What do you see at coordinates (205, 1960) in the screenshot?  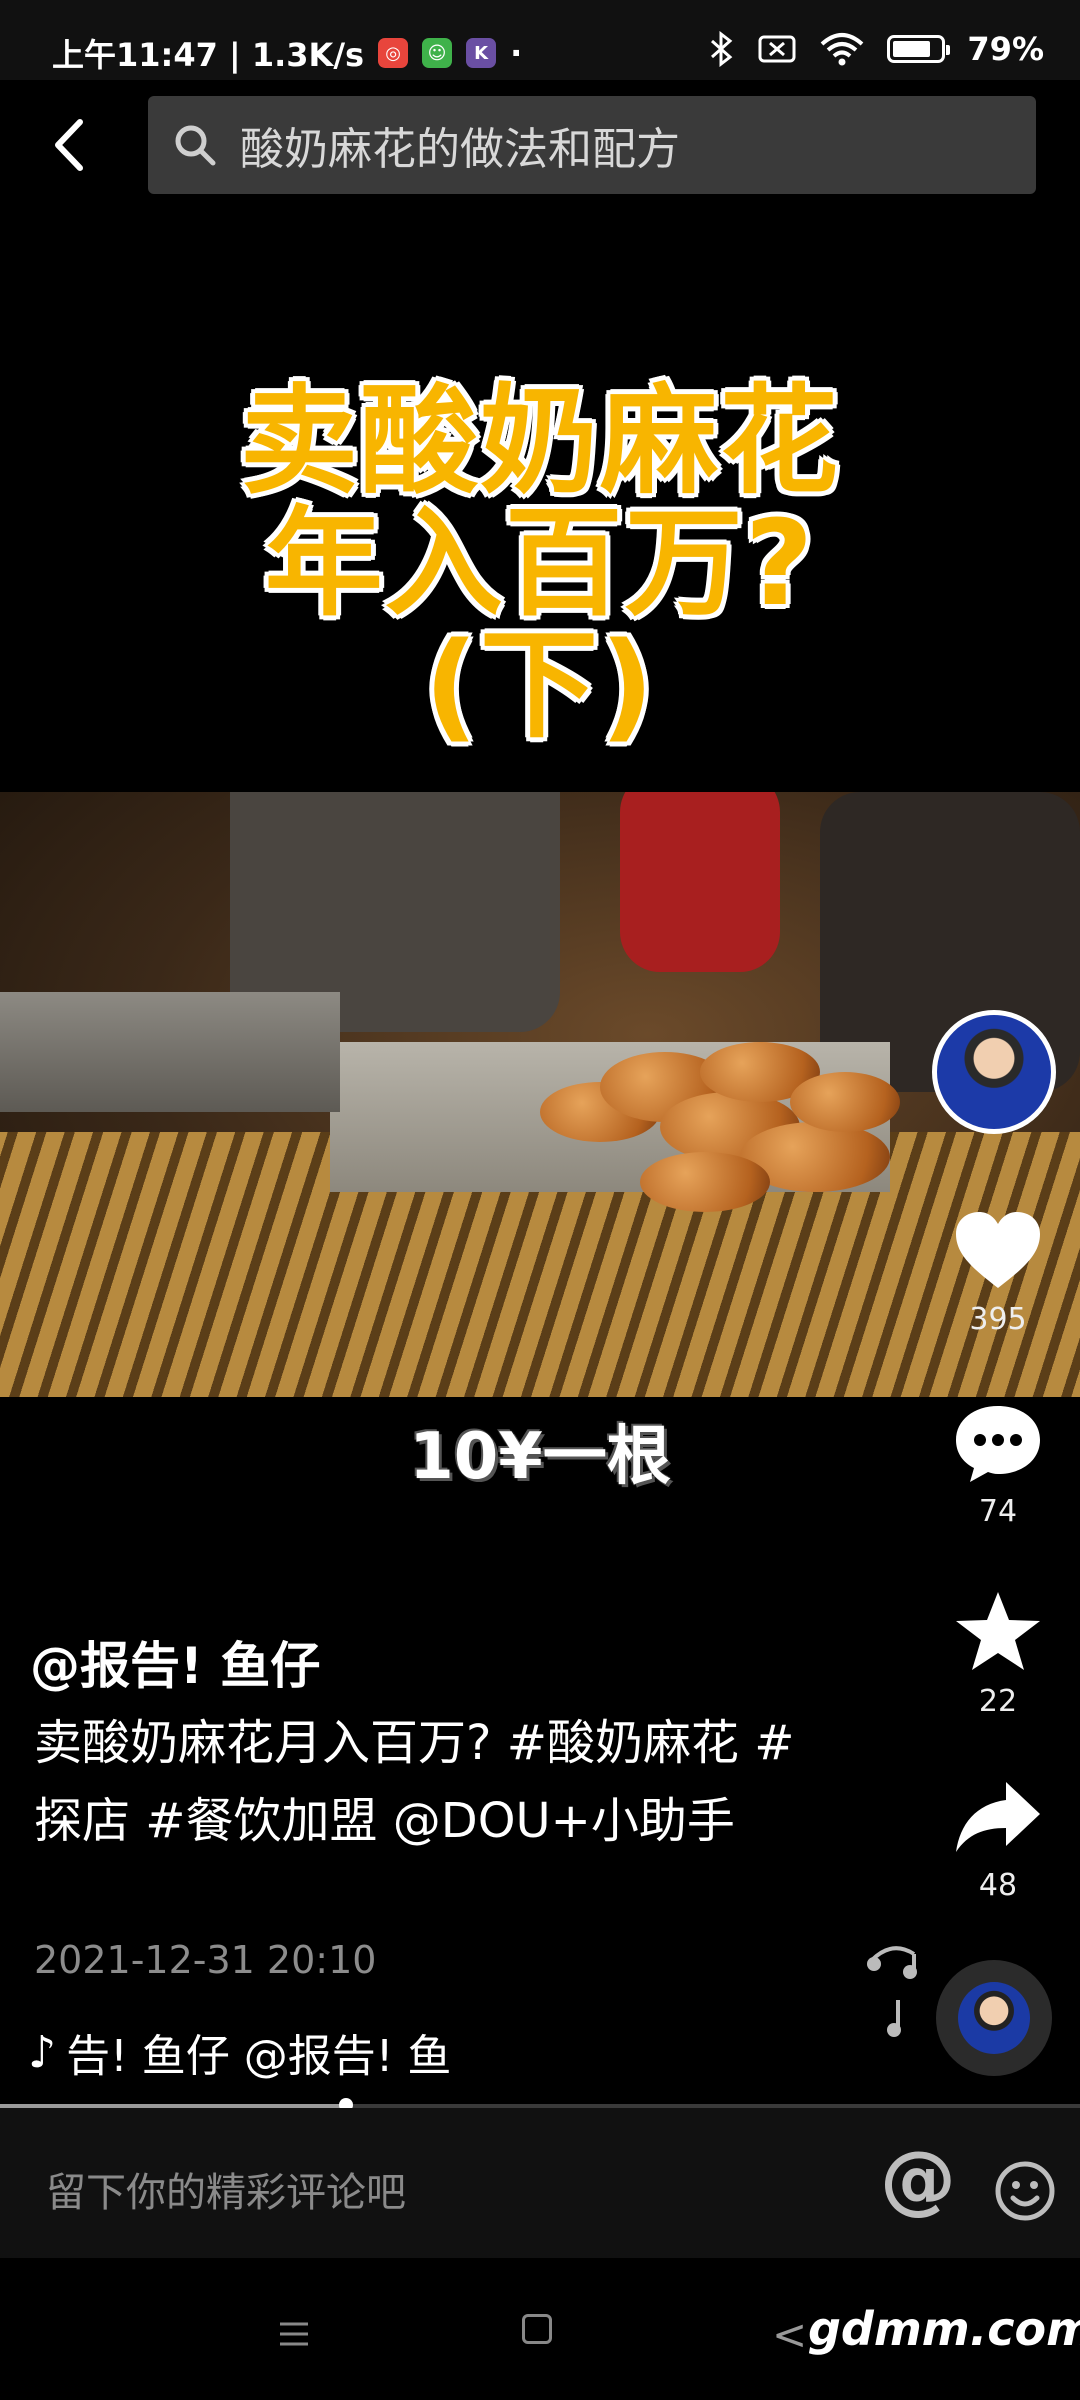 I see `post-date: 2021-12-31 20:10` at bounding box center [205, 1960].